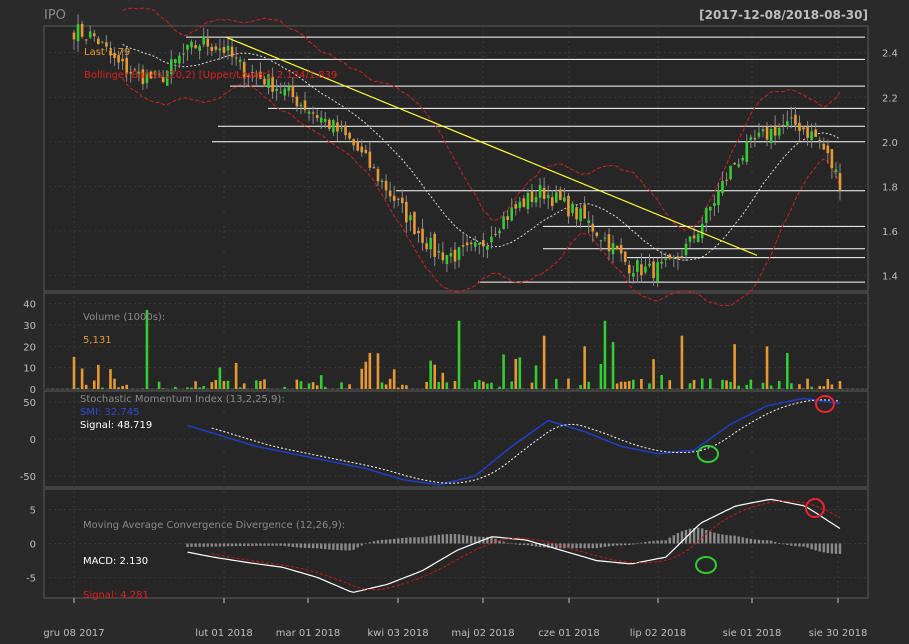 The height and width of the screenshot is (644, 909). What do you see at coordinates (28, 477) in the screenshot?
I see `y-tick-label: -50` at bounding box center [28, 477].